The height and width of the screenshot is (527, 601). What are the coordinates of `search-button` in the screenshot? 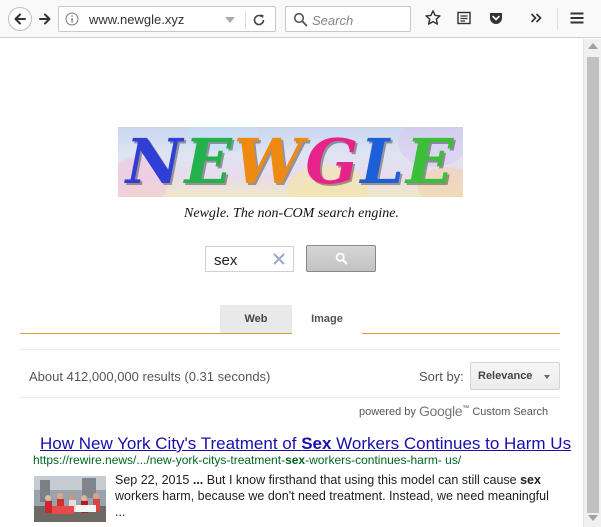 It's located at (341, 258).